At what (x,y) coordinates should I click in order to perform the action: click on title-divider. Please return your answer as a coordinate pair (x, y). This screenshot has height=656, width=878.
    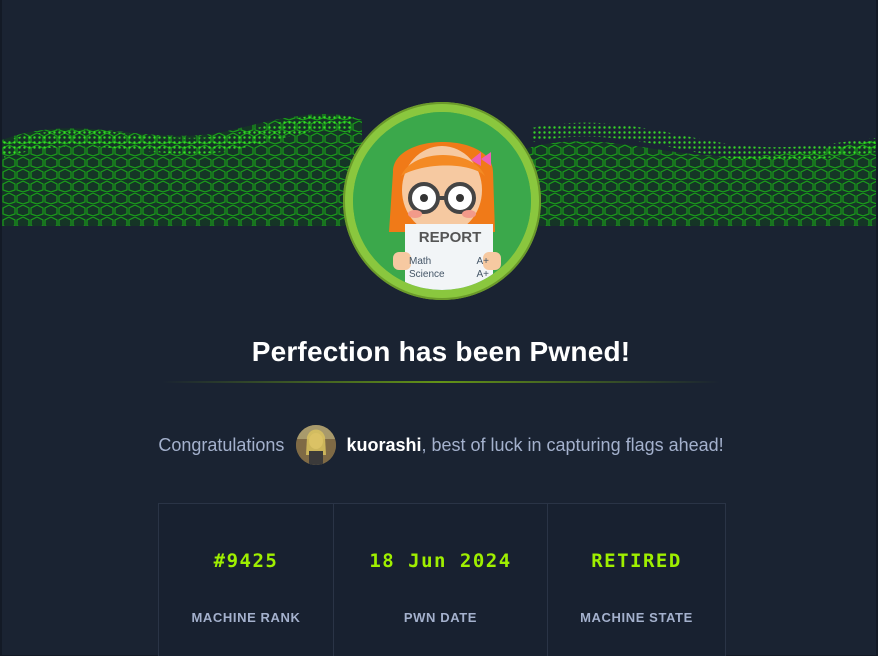
    Looking at the image, I should click on (441, 382).